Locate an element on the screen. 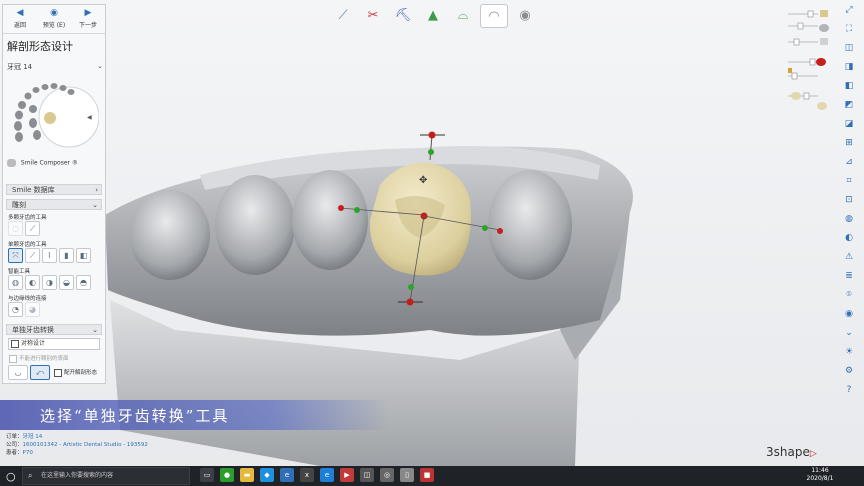  tooth-tool: ◠ is located at coordinates (494, 16).